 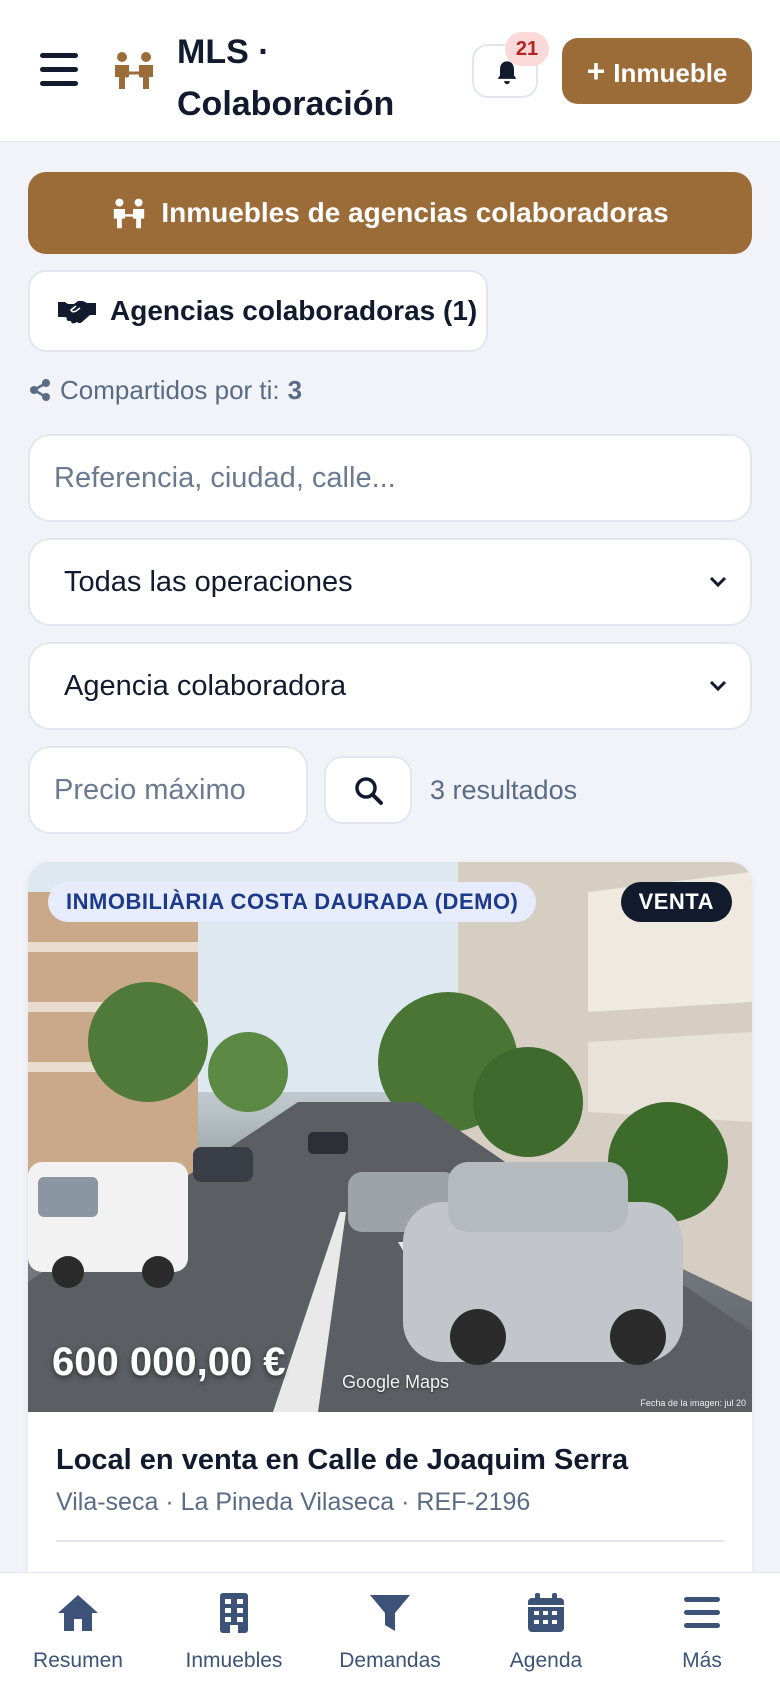 I want to click on app-title: MLS · Colaboración, so click(x=286, y=78).